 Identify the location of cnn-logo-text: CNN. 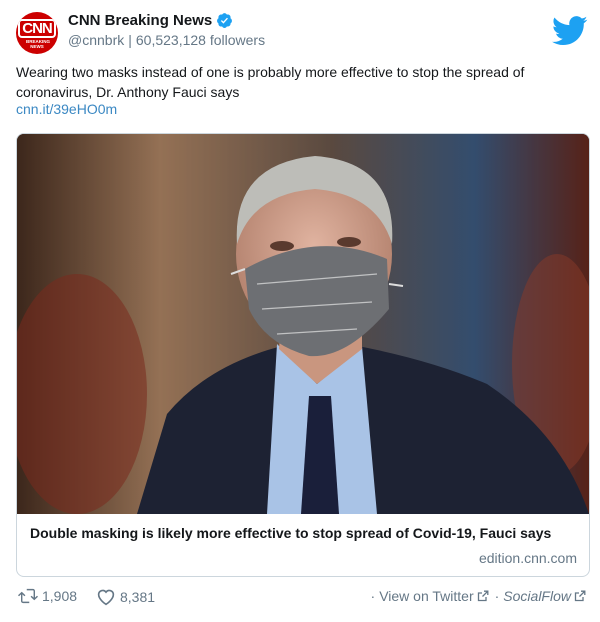
(37, 28).